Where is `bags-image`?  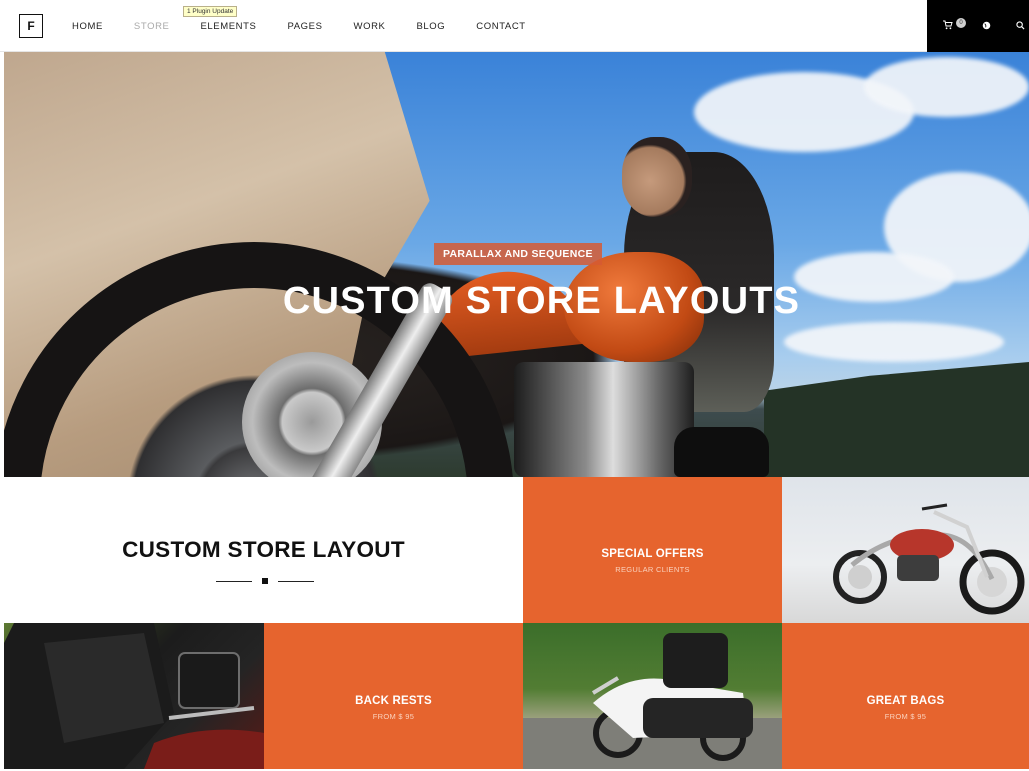
bags-image is located at coordinates (652, 701).